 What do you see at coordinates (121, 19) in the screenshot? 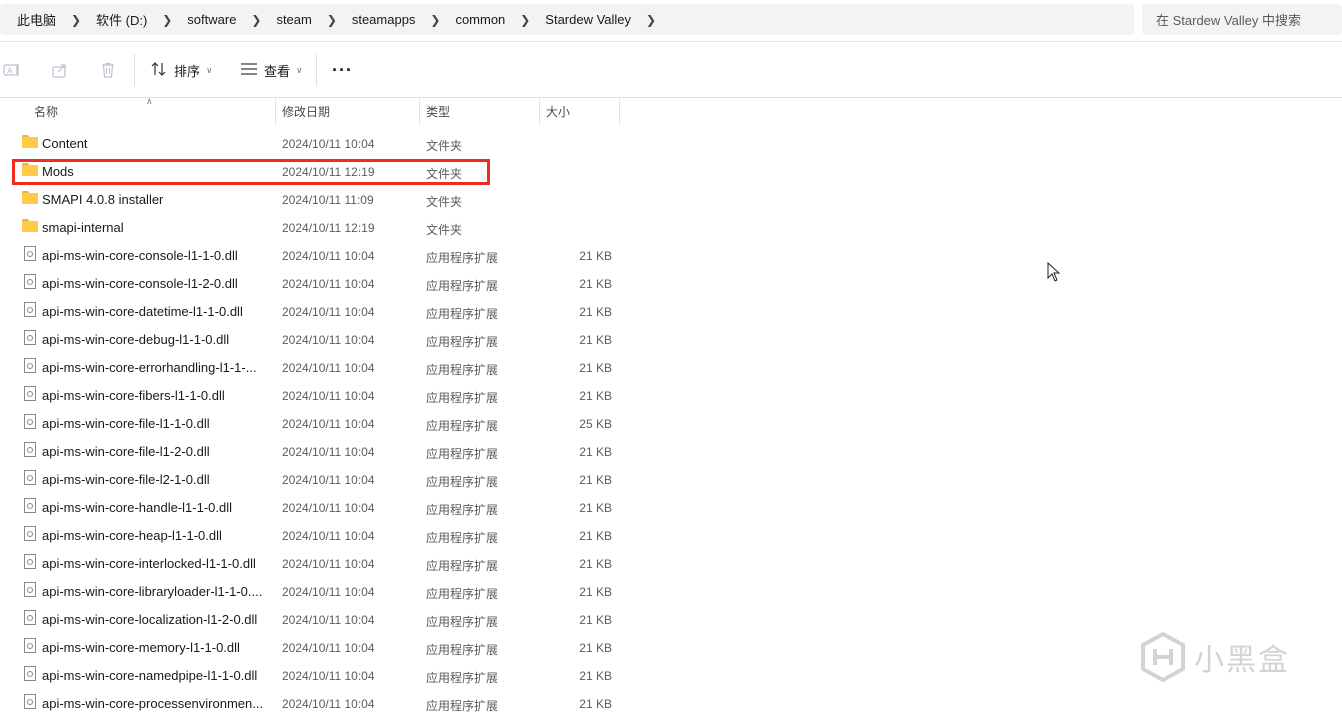
I see `breadcrumb-drive-d: 软件 (D:)` at bounding box center [121, 19].